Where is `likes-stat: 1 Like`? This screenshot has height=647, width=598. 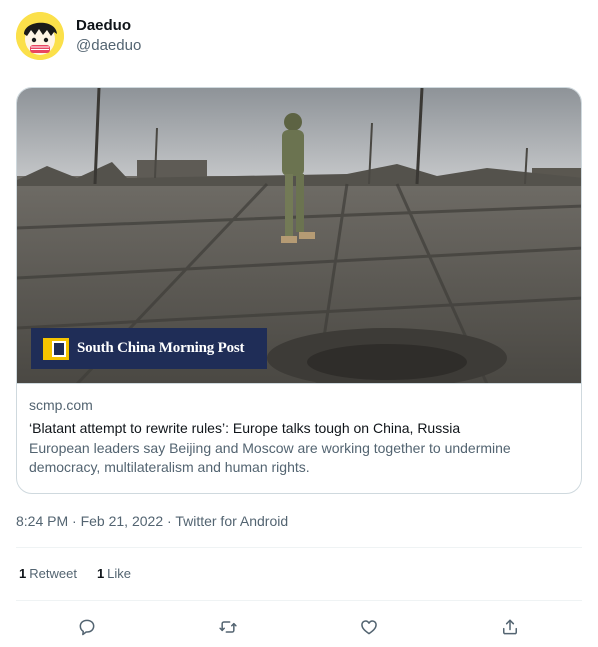
likes-stat: 1 Like is located at coordinates (114, 574).